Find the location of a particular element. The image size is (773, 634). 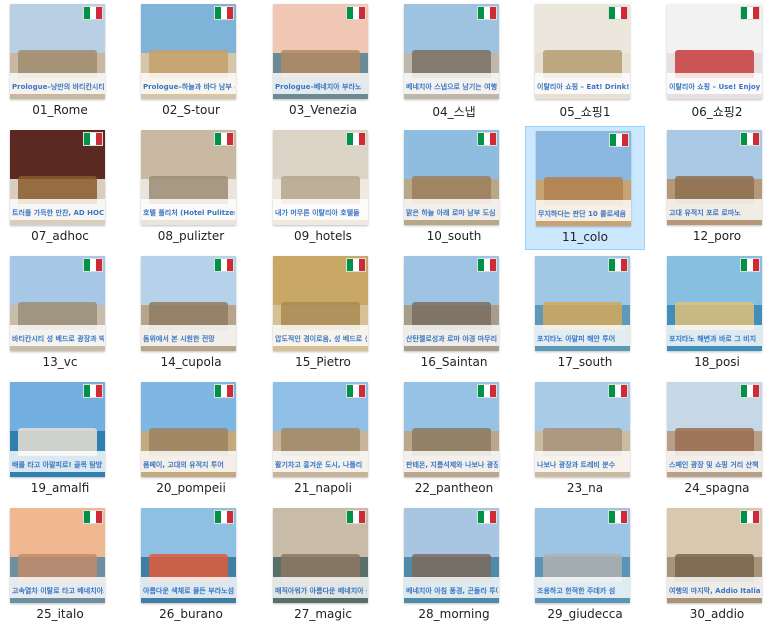

thumbnail-caption-band: 배를 타고 아말피로! 골목 탐방 is located at coordinates (57, 461).